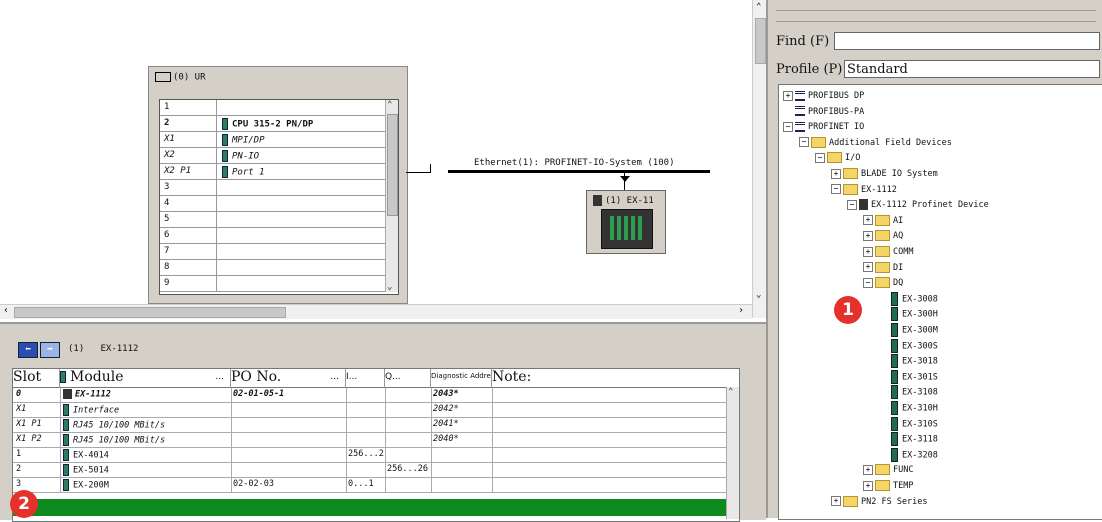 The height and width of the screenshot is (522, 1102). What do you see at coordinates (273, 156) in the screenshot?
I see `rack-row: X2 PN-IO` at bounding box center [273, 156].